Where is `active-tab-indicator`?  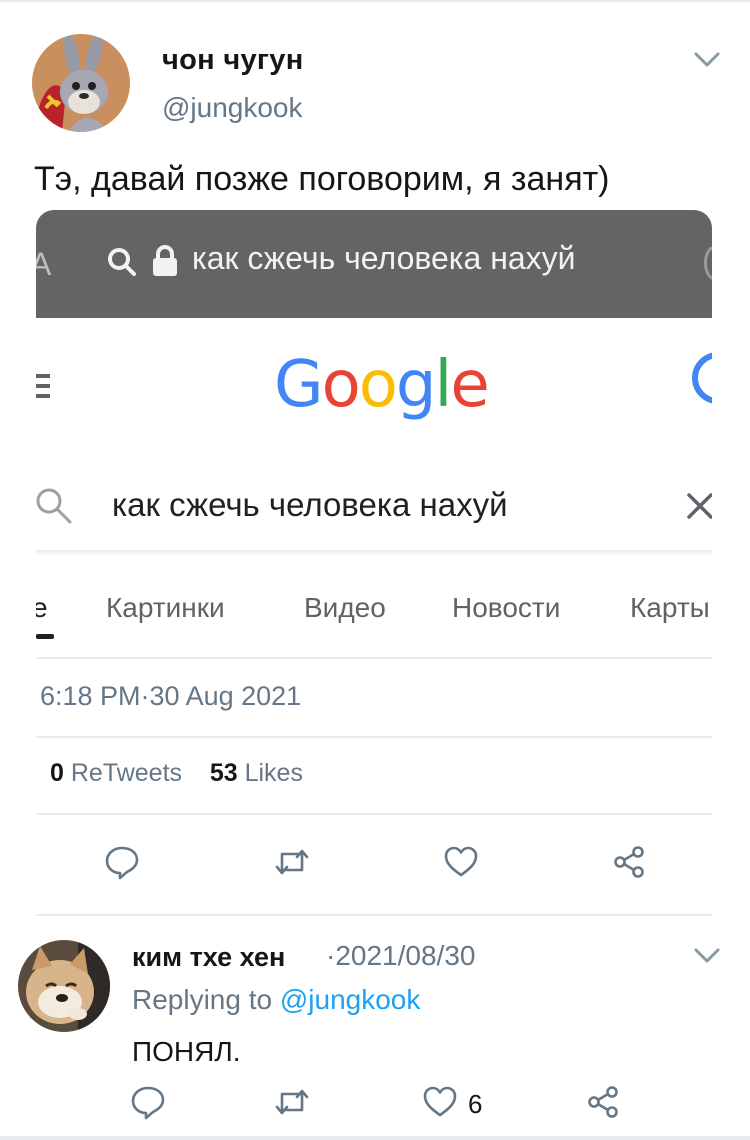
active-tab-indicator is located at coordinates (45, 636).